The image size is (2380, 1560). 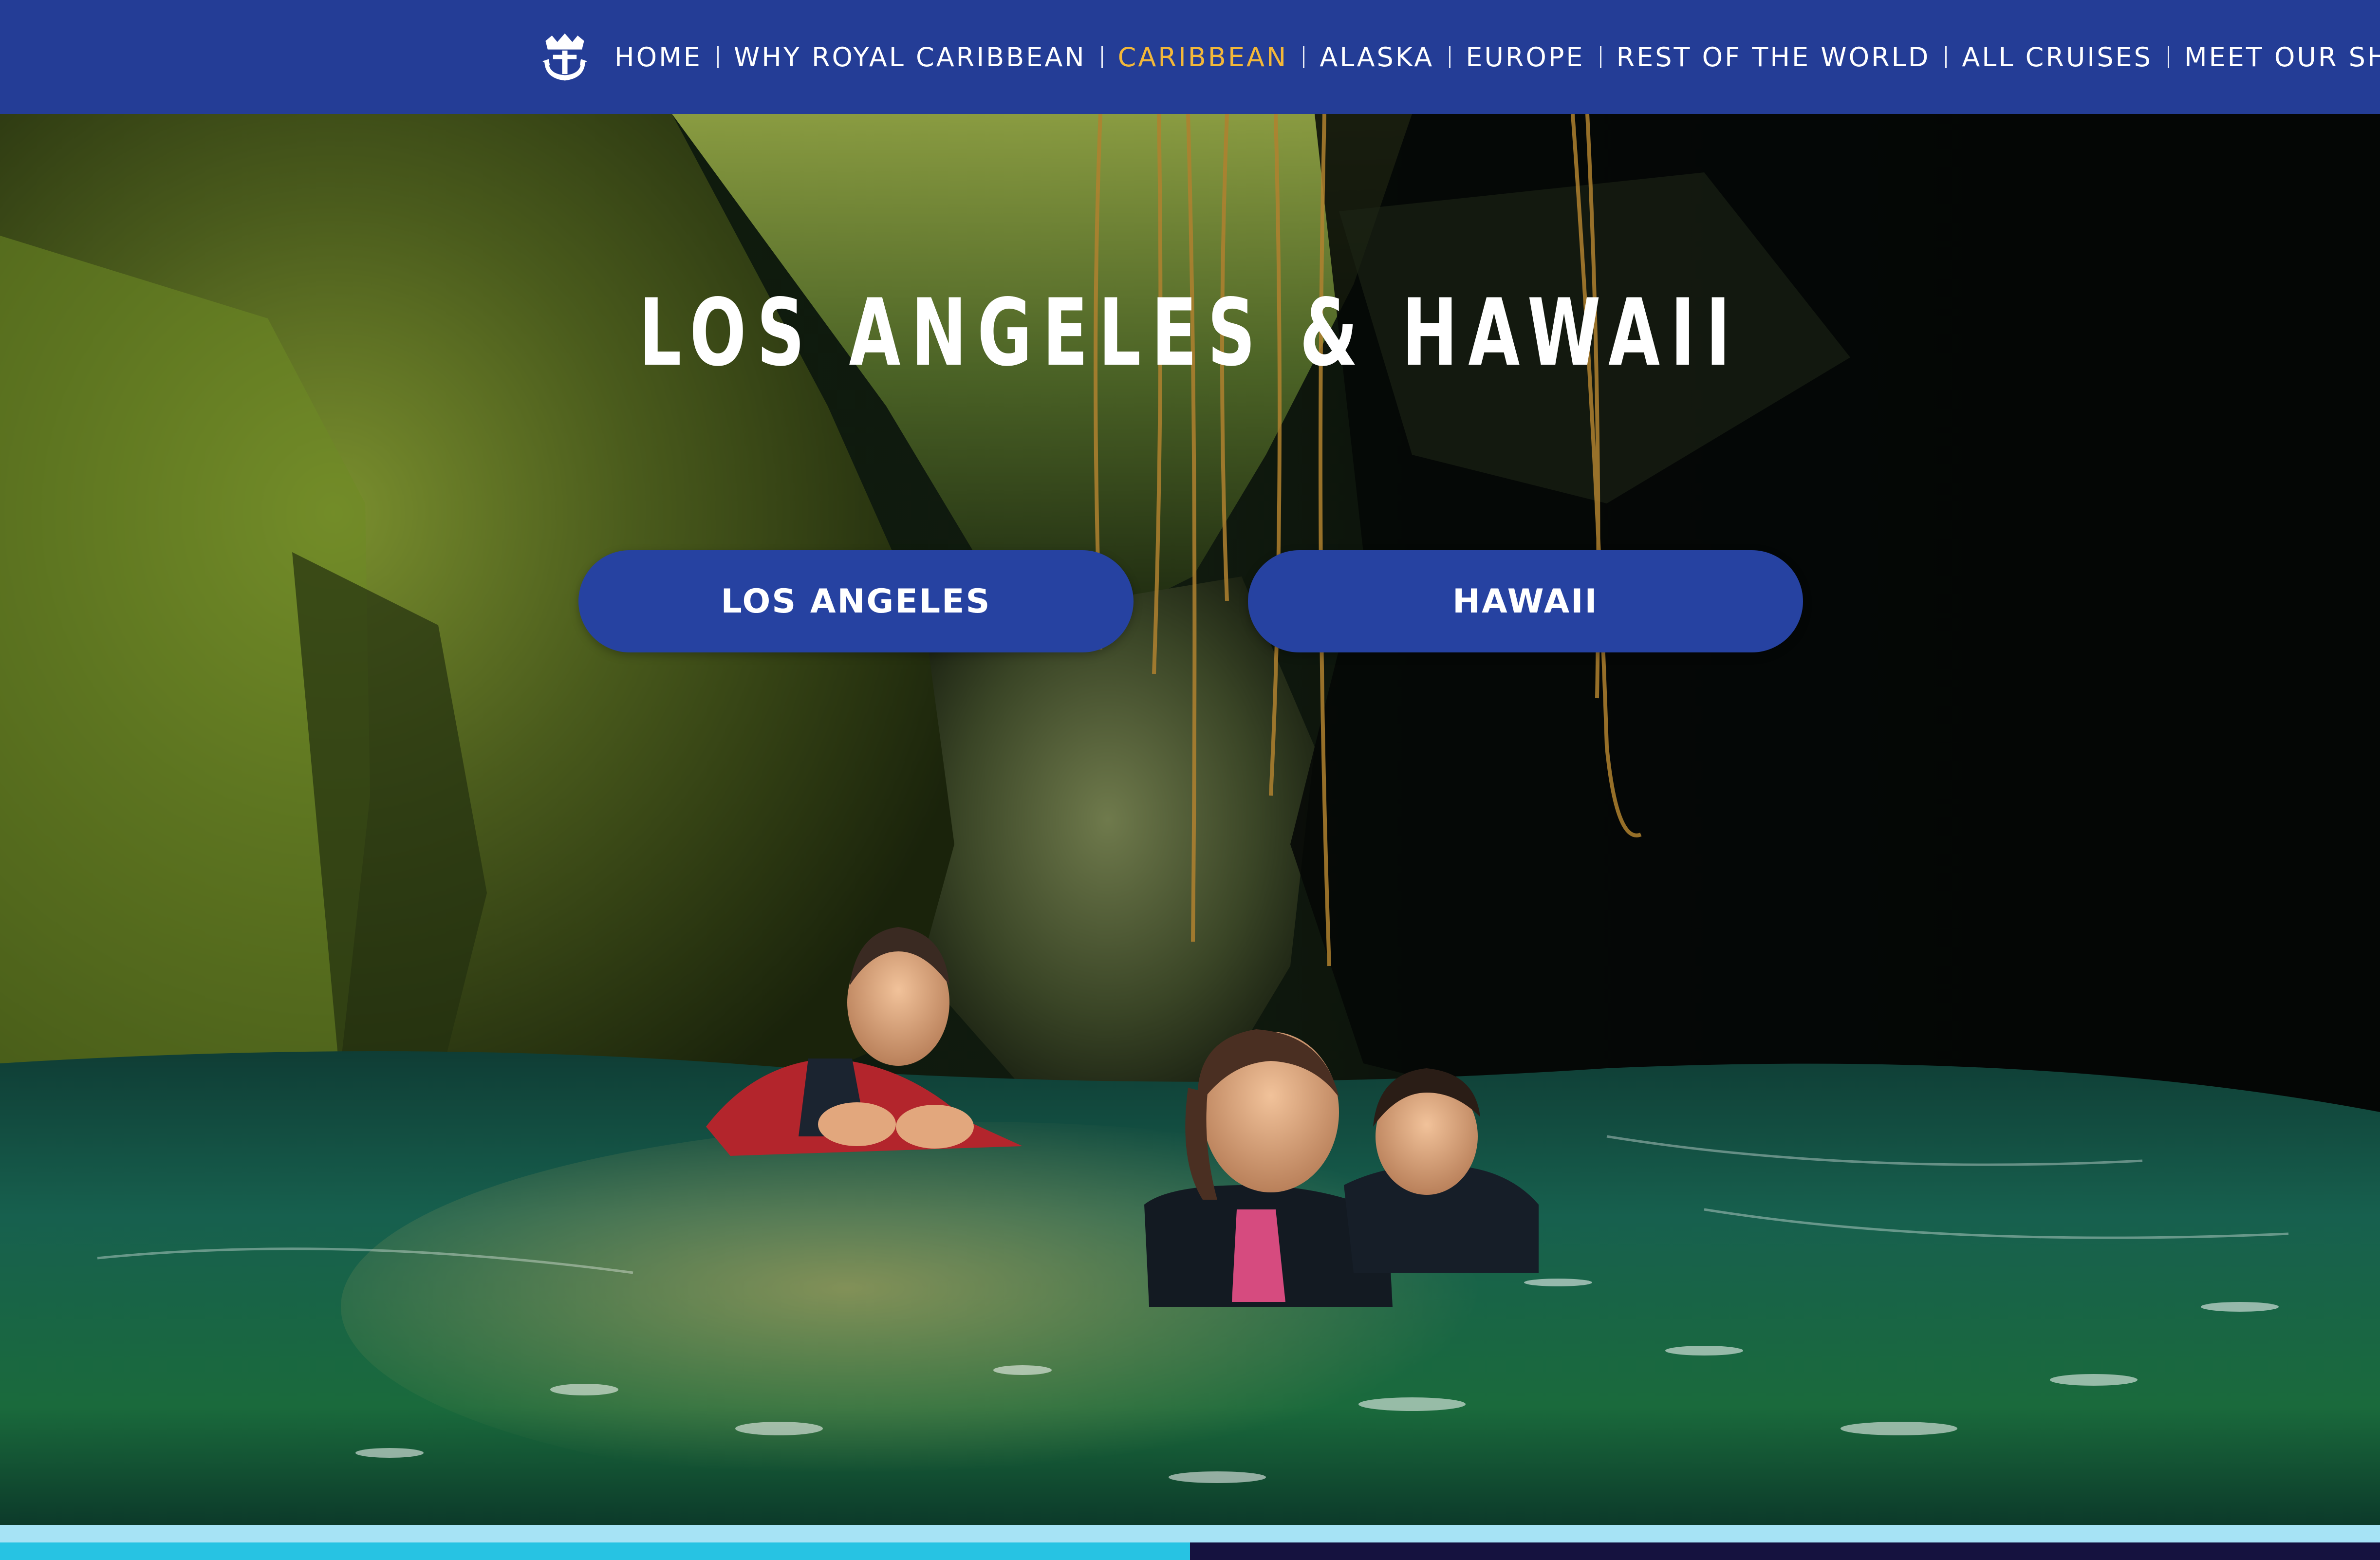 I want to click on hero-title: LOS ANGELES & HAWAII, so click(x=1190, y=333).